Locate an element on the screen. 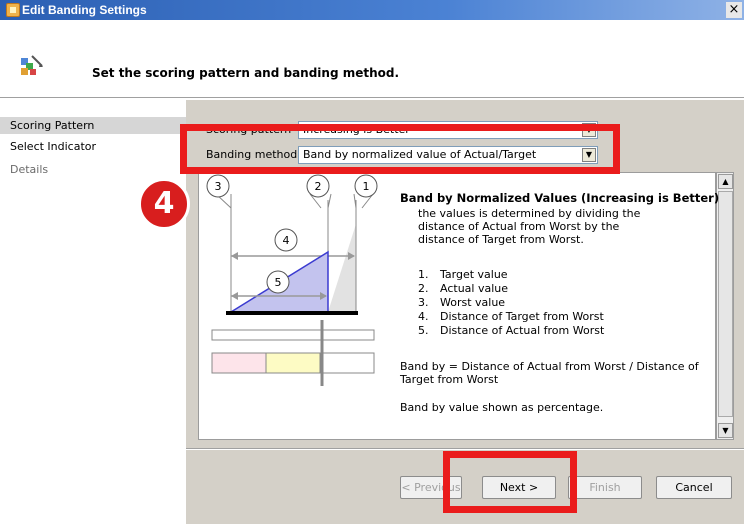 The width and height of the screenshot is (744, 524). banding-icon is located at coordinates (32, 65).